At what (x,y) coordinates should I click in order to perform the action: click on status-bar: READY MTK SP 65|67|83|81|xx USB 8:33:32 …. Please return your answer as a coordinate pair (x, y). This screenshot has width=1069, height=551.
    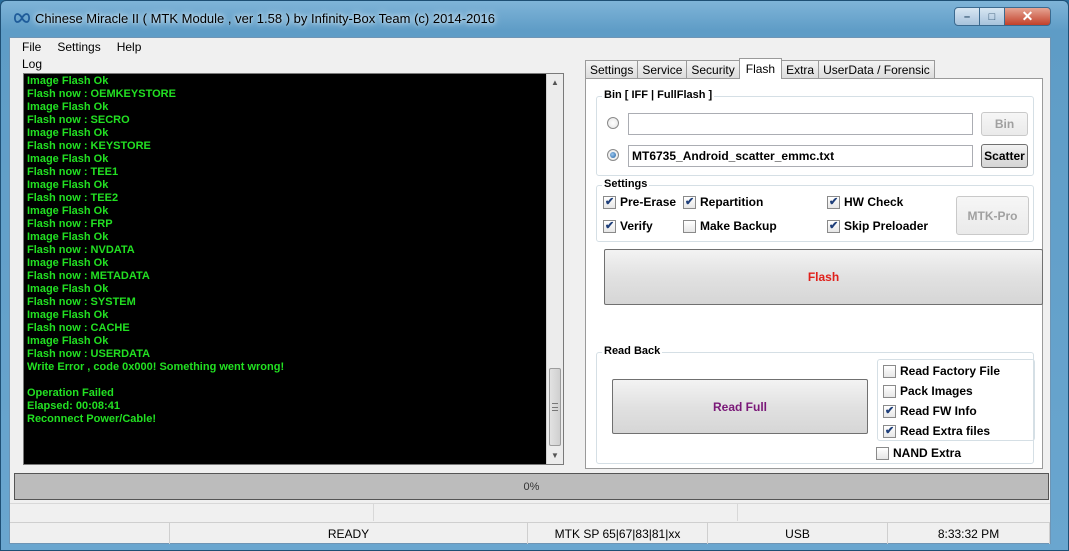
    Looking at the image, I should click on (530, 533).